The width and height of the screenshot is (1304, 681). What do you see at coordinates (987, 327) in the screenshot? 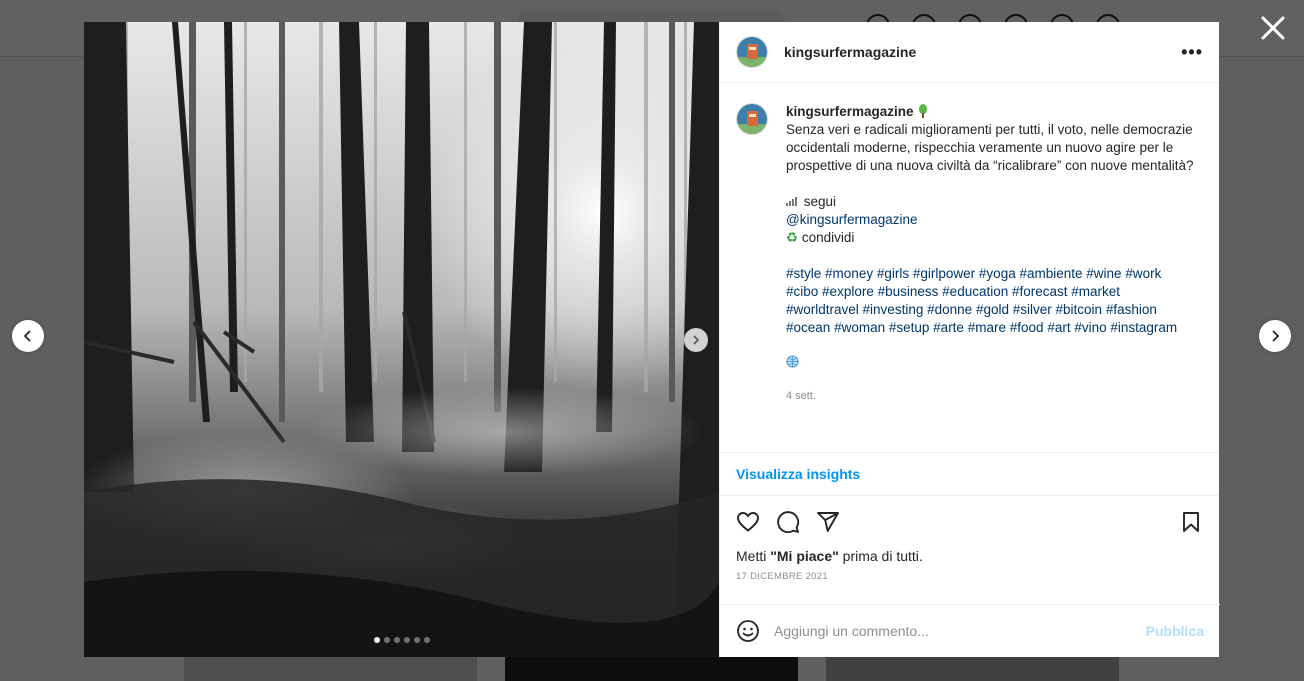
I see `hashtag-link: #mare` at bounding box center [987, 327].